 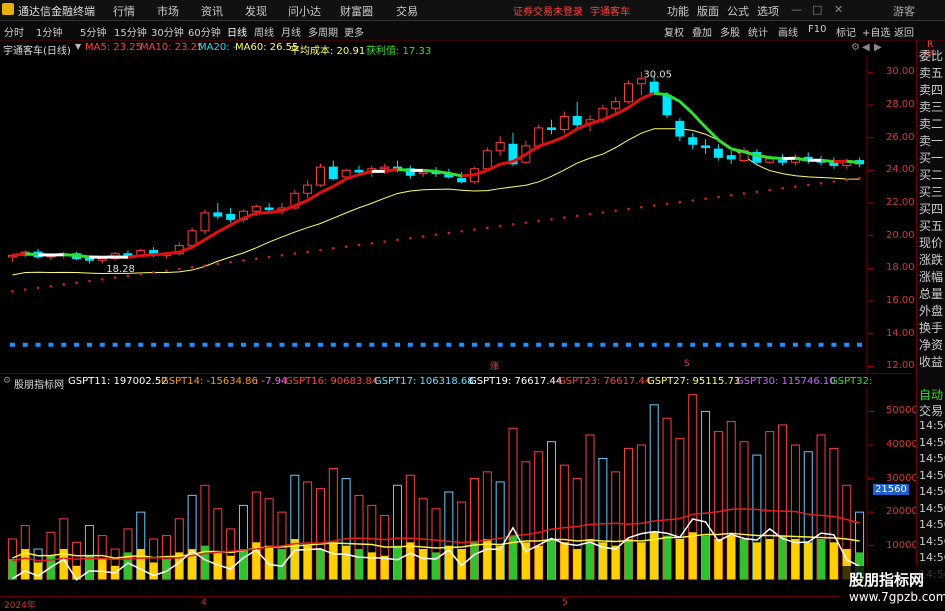 What do you see at coordinates (49, 31) in the screenshot?
I see `period-1min: 1分钟` at bounding box center [49, 31].